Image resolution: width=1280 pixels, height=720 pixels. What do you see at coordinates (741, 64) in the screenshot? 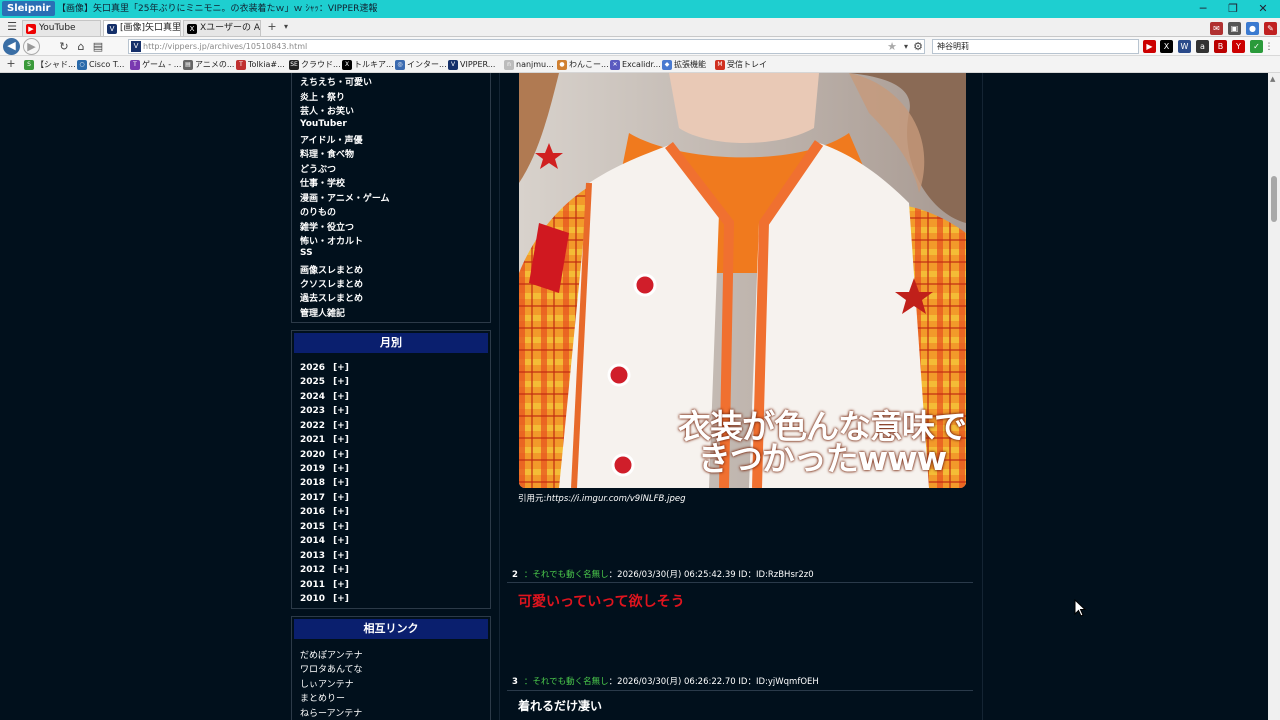
I see `bookmark-item: M 受信トレイ` at bounding box center [741, 64].